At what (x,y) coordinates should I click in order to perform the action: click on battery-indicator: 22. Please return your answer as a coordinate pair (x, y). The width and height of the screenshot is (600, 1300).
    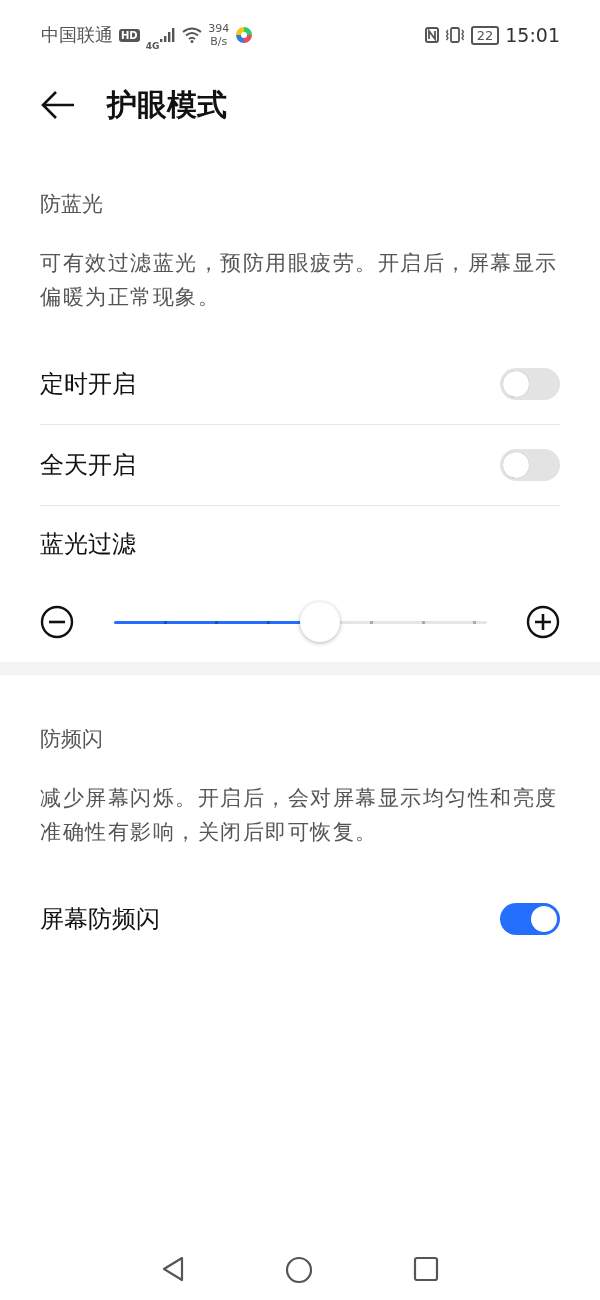
    Looking at the image, I should click on (485, 35).